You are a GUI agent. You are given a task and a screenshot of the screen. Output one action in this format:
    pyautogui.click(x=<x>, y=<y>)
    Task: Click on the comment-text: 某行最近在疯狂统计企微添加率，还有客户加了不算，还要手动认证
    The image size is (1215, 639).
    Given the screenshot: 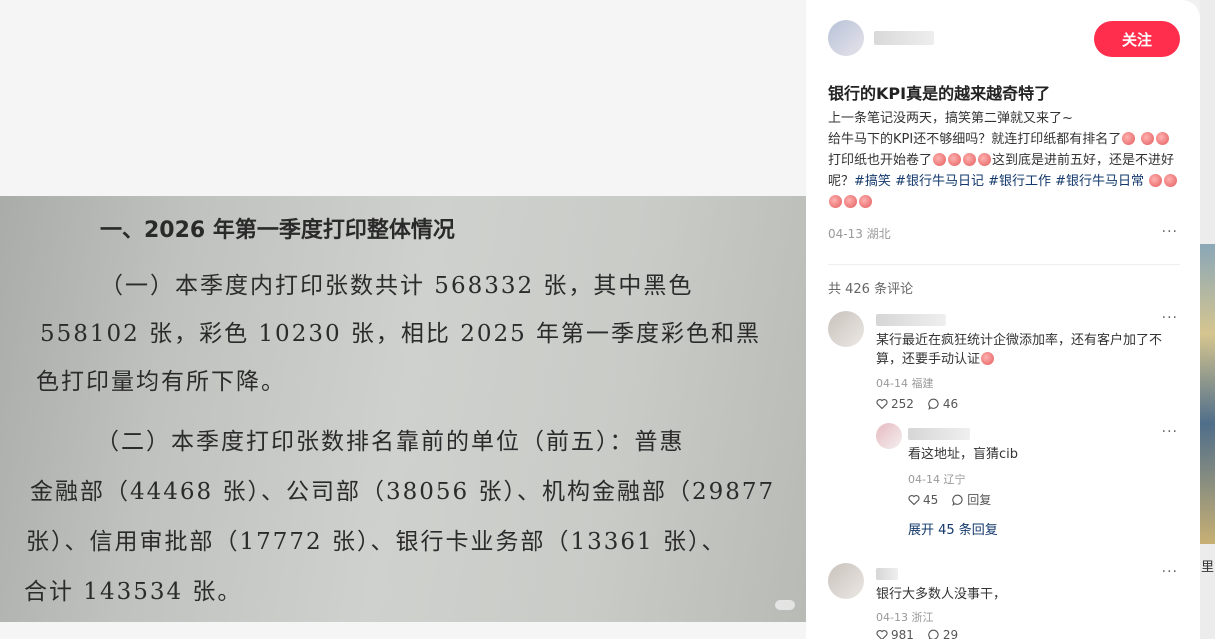 What is the action you would take?
    pyautogui.click(x=1028, y=350)
    